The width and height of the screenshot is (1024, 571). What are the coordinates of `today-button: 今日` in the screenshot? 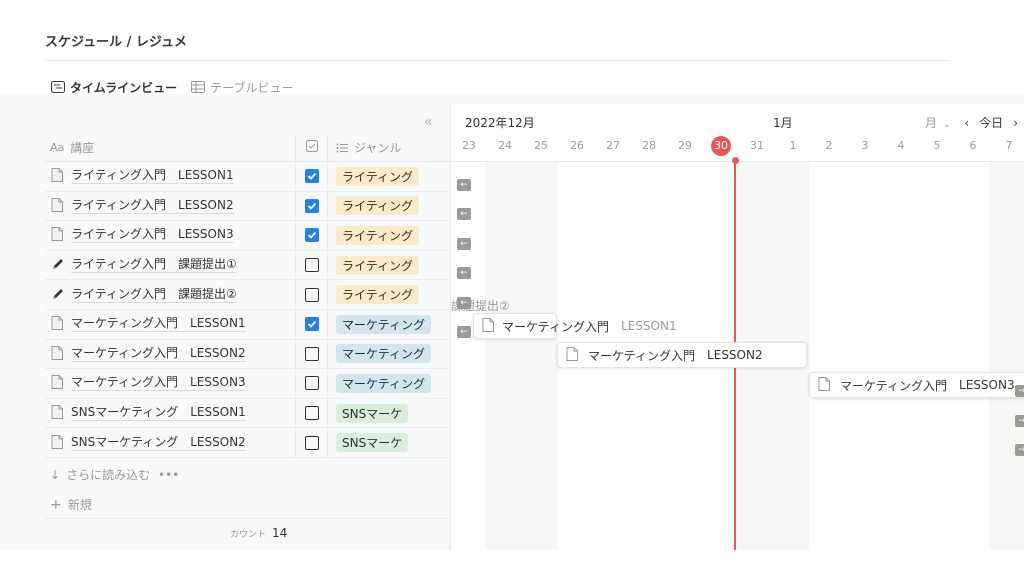 It's located at (991, 122).